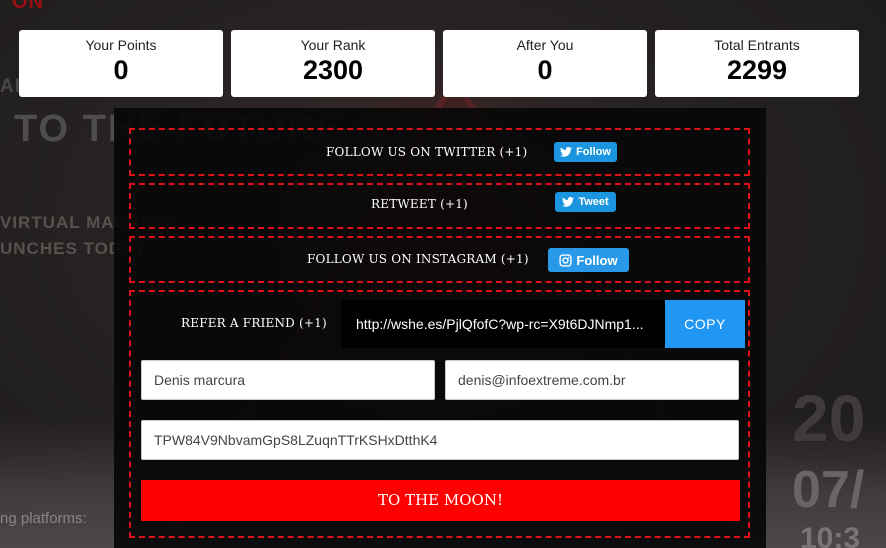  I want to click on task-retweet: RETWEET (+1) Tweet, so click(439, 206).